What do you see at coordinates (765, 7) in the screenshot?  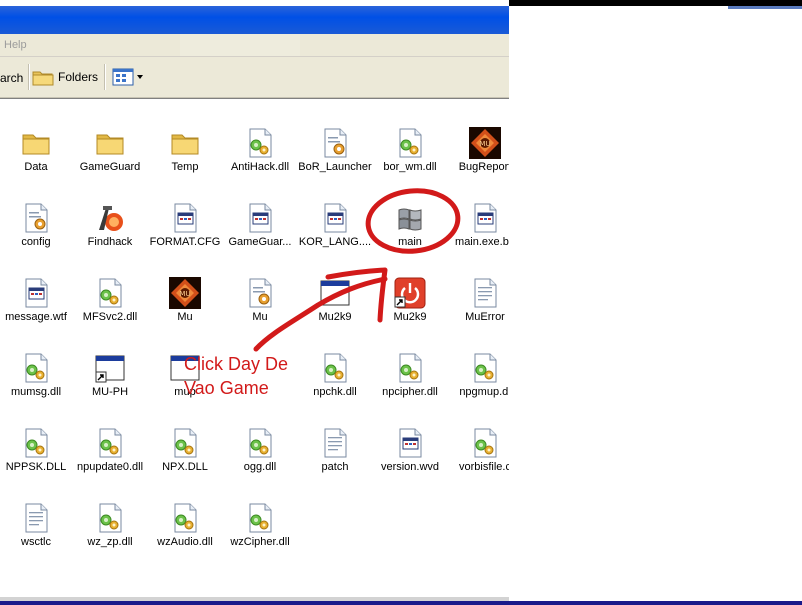 I see `background-window-edge` at bounding box center [765, 7].